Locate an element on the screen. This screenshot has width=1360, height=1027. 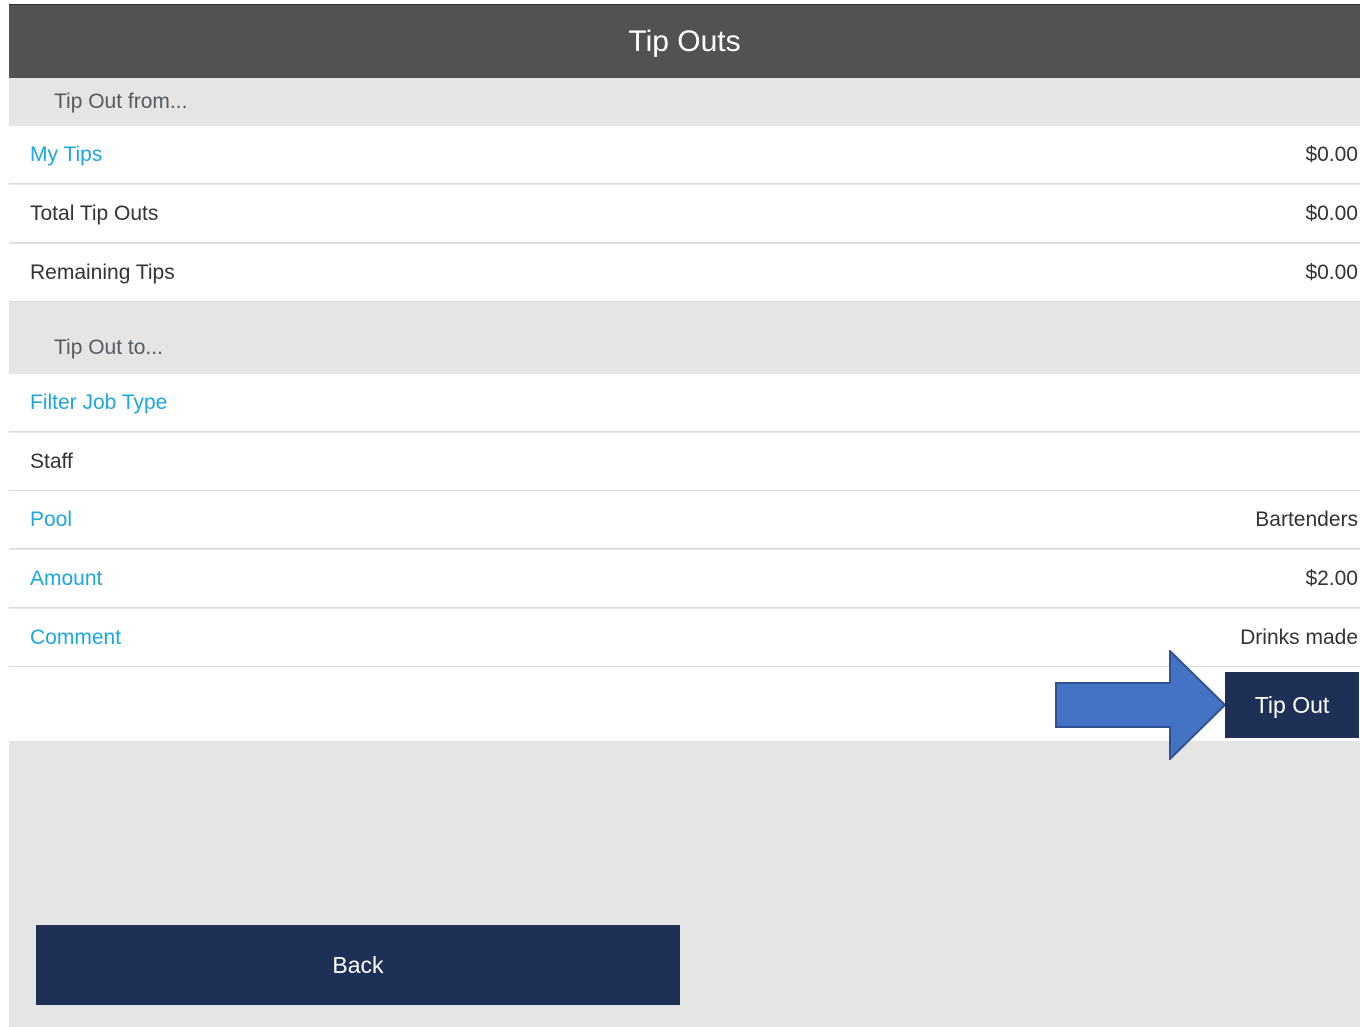
remaining-tips-value: $0.00 is located at coordinates (1331, 272).